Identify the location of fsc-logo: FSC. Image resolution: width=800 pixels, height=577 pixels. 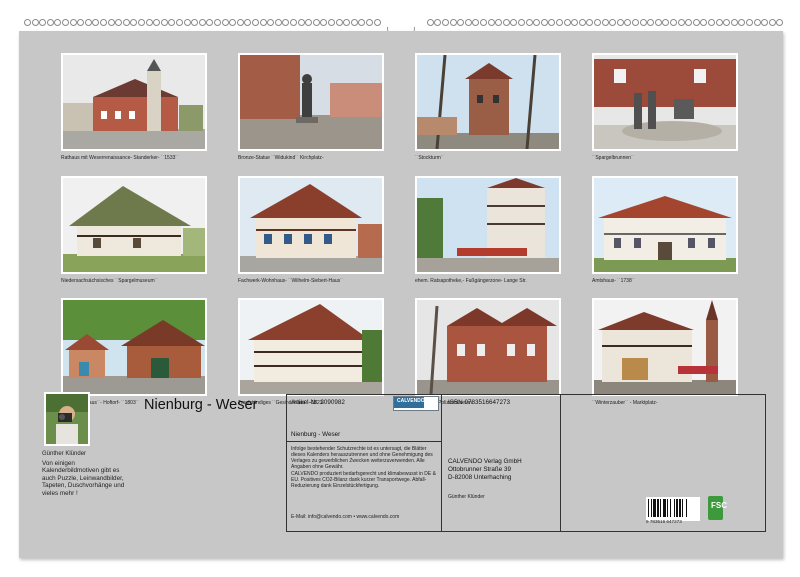
(717, 508).